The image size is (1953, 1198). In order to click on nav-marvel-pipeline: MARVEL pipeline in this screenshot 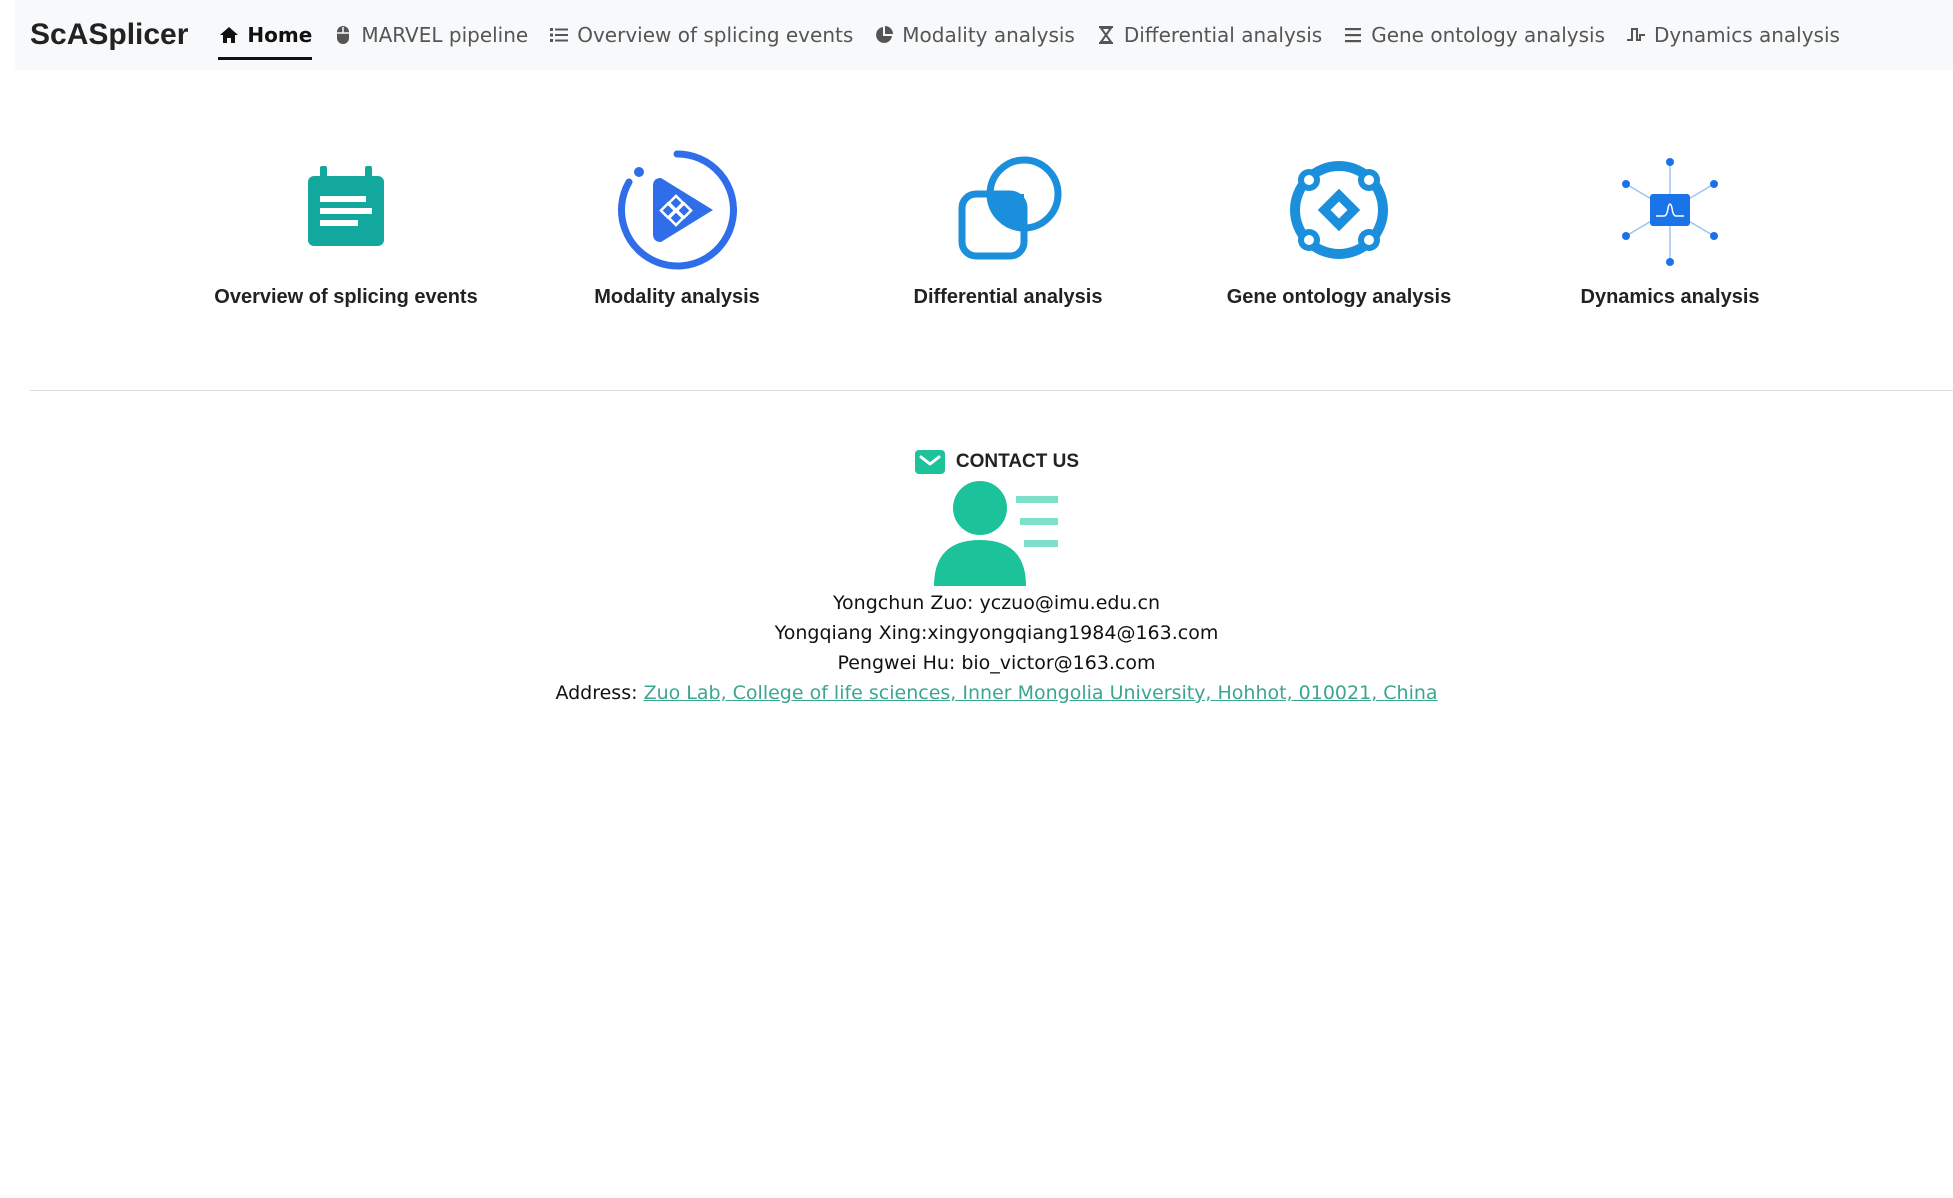, I will do `click(430, 35)`.